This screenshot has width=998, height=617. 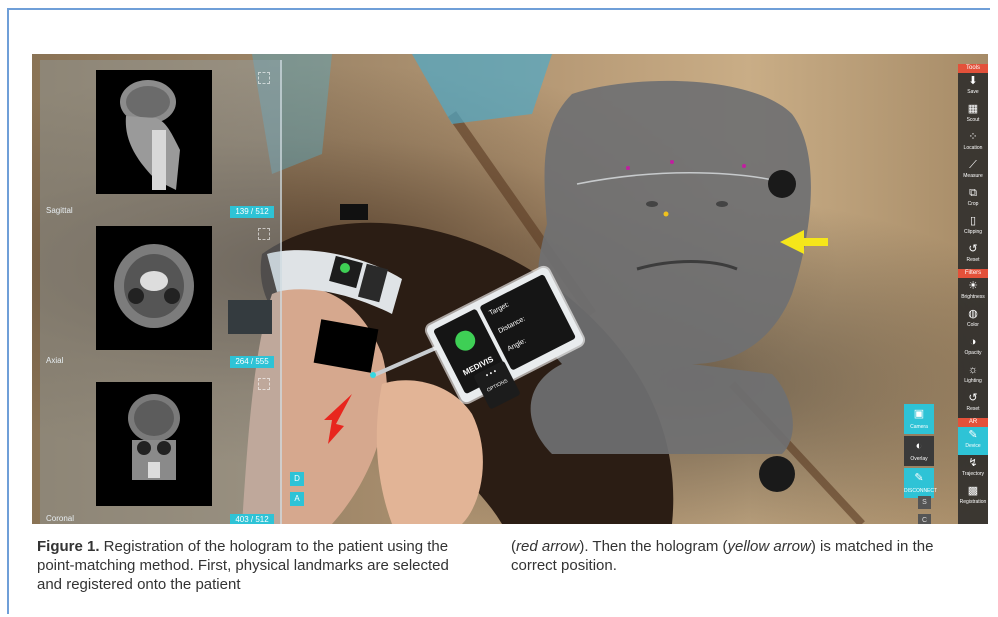 I want to click on bracket, so click(x=354, y=212).